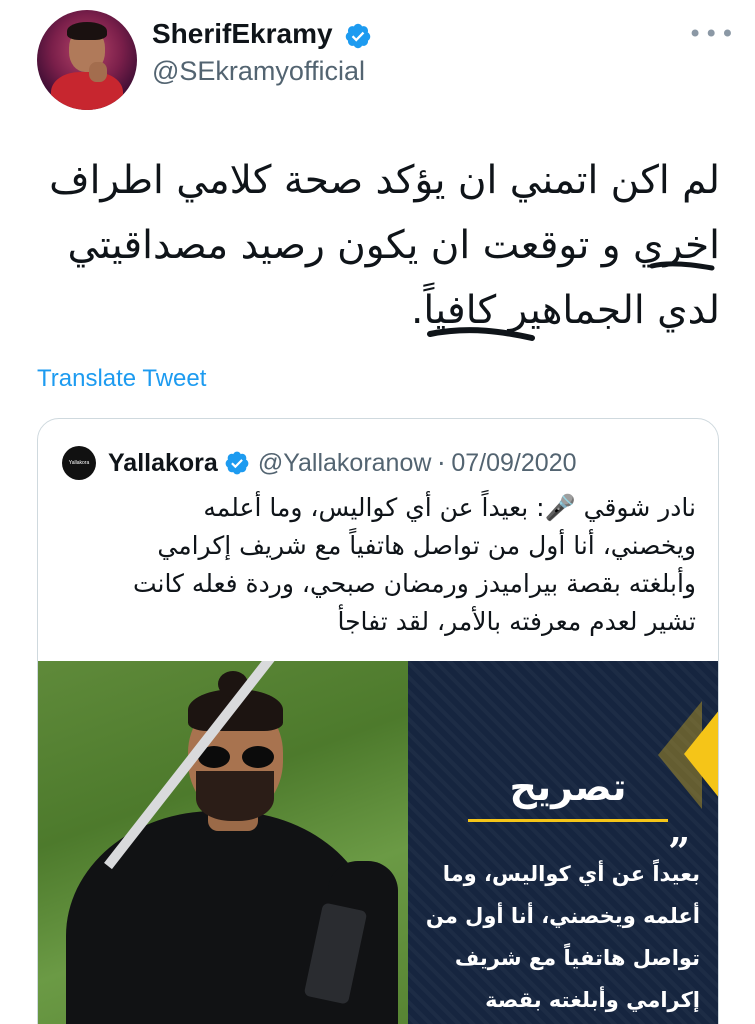  I want to click on translate-tweet-link: Translate Tweet, so click(121, 379).